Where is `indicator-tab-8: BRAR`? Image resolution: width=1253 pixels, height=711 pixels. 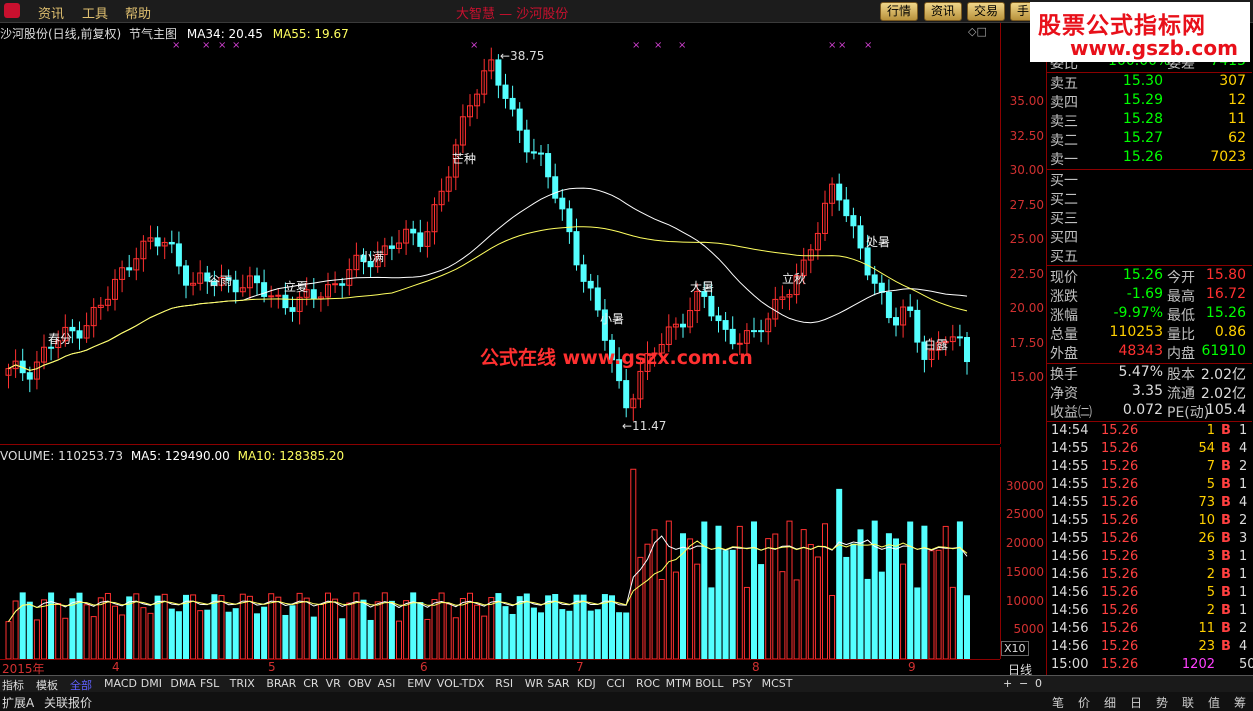 indicator-tab-8: BRAR is located at coordinates (281, 683).